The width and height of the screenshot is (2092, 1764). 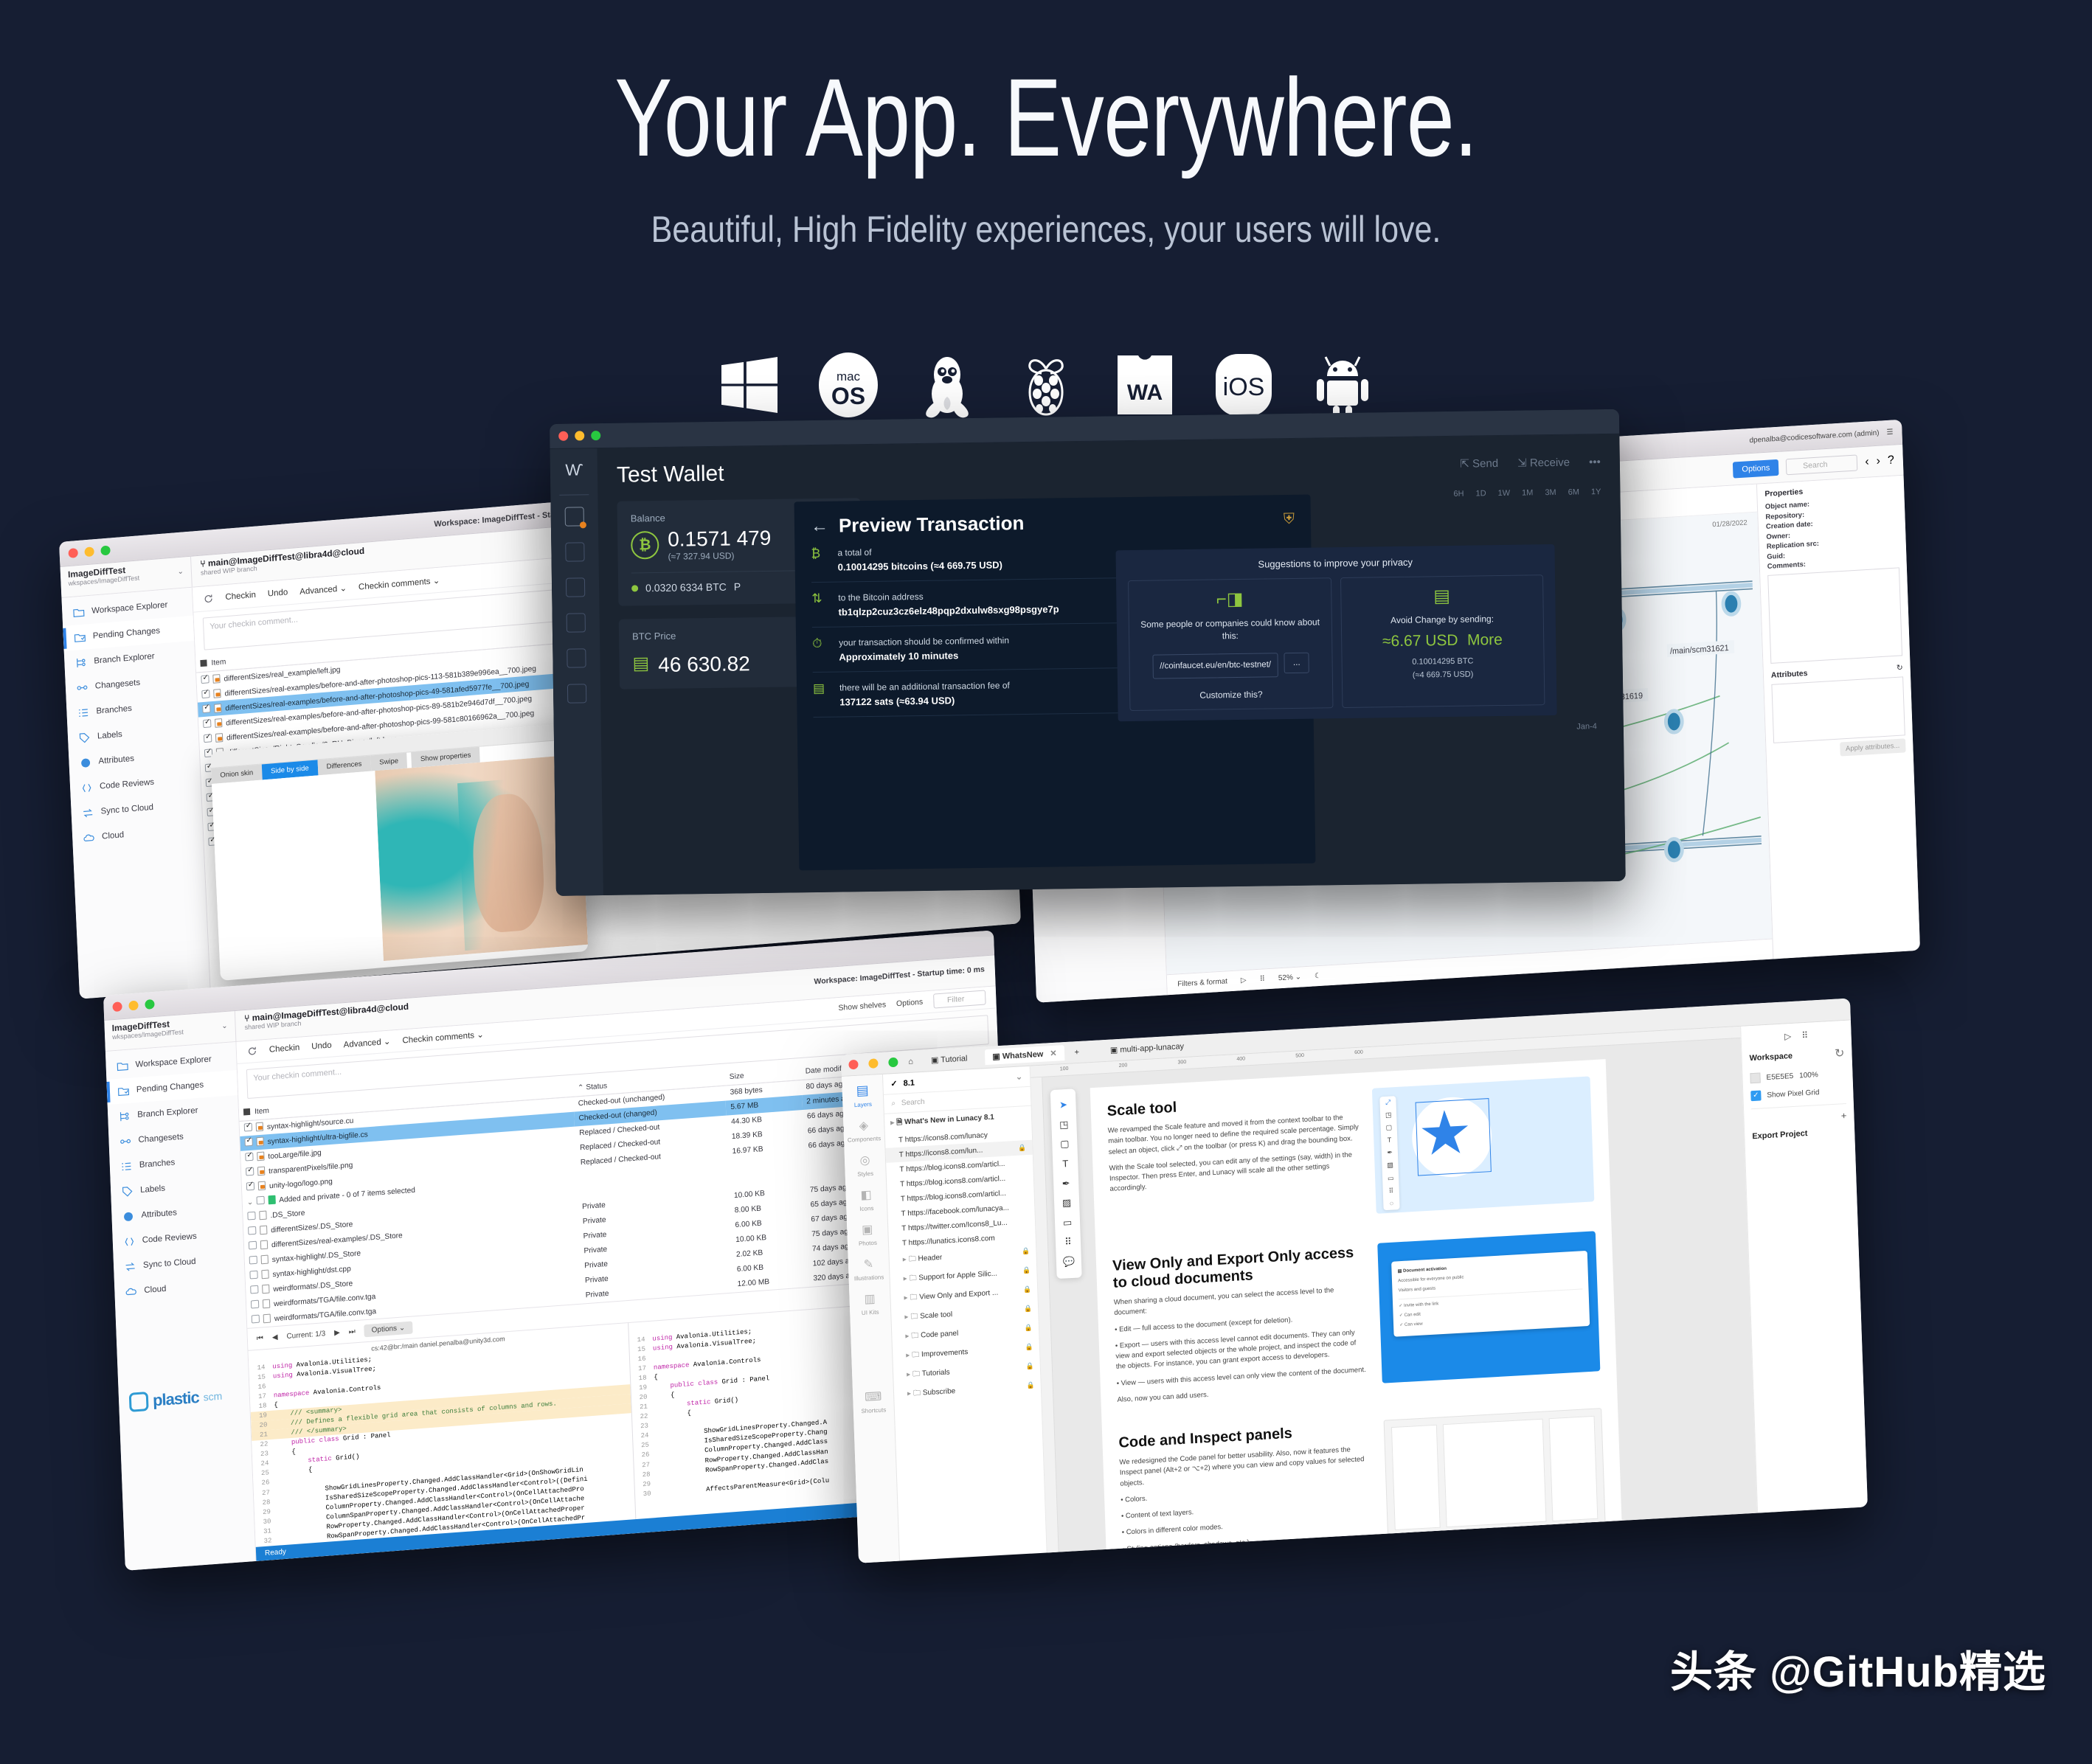 I want to click on select-tool-icon: ➤, so click(x=1063, y=1105).